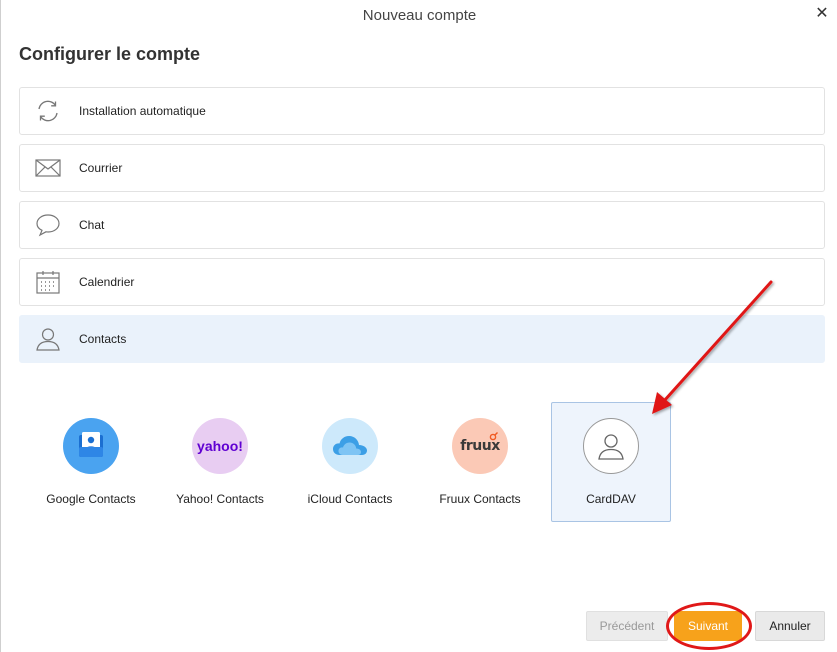 The height and width of the screenshot is (652, 837). What do you see at coordinates (422, 339) in the screenshot?
I see `account-type-contacts: Contacts` at bounding box center [422, 339].